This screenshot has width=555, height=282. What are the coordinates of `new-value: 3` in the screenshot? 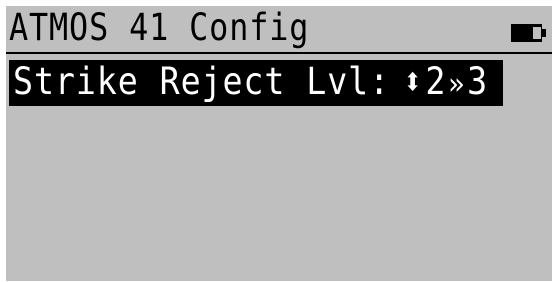 It's located at (477, 81).